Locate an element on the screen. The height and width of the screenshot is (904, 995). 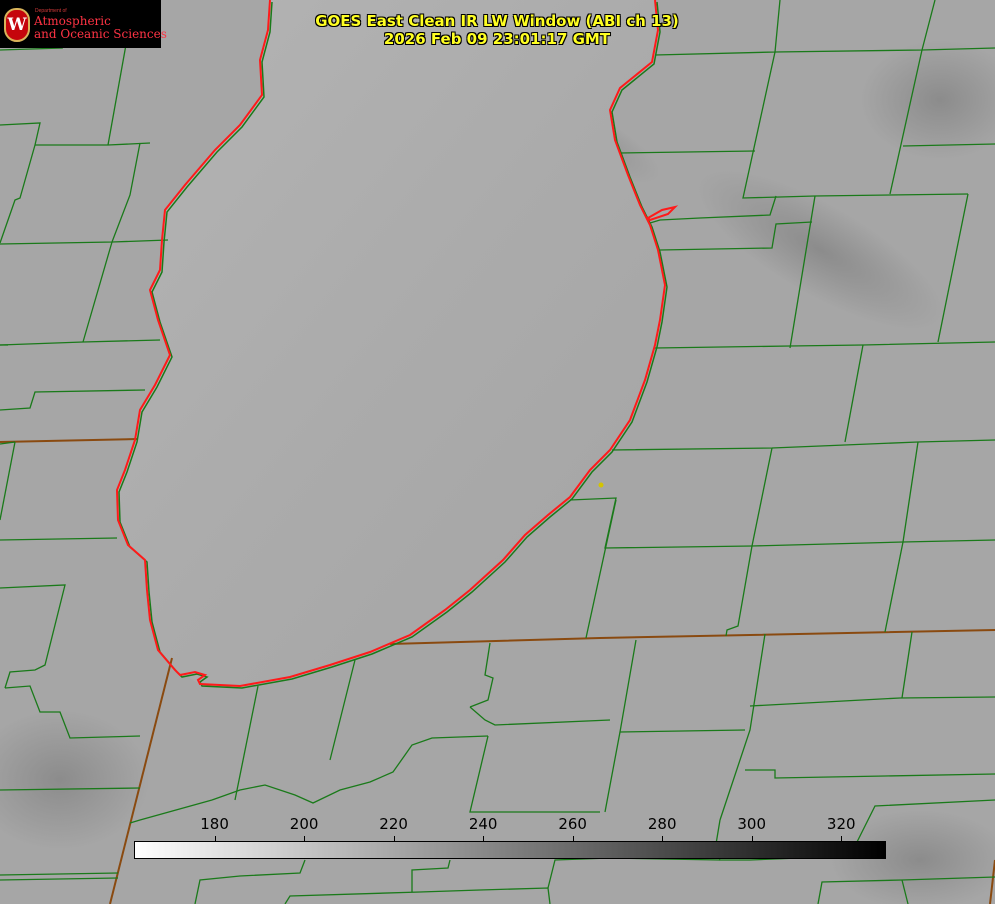
station-marker-icon is located at coordinates (601, 485).